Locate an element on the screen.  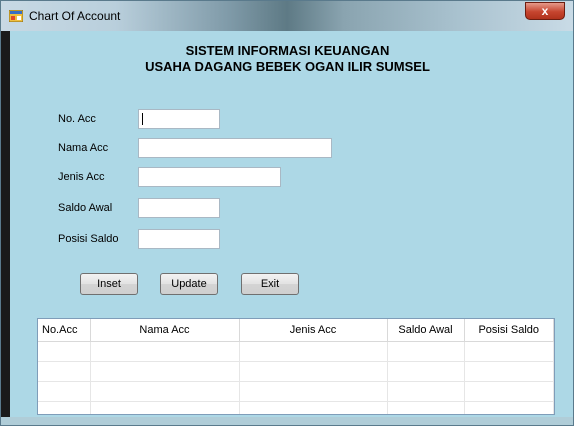
header-title-line2: USAHA DAGANG BEBEK OGAN ILIR SUMSEL is located at coordinates (287, 66).